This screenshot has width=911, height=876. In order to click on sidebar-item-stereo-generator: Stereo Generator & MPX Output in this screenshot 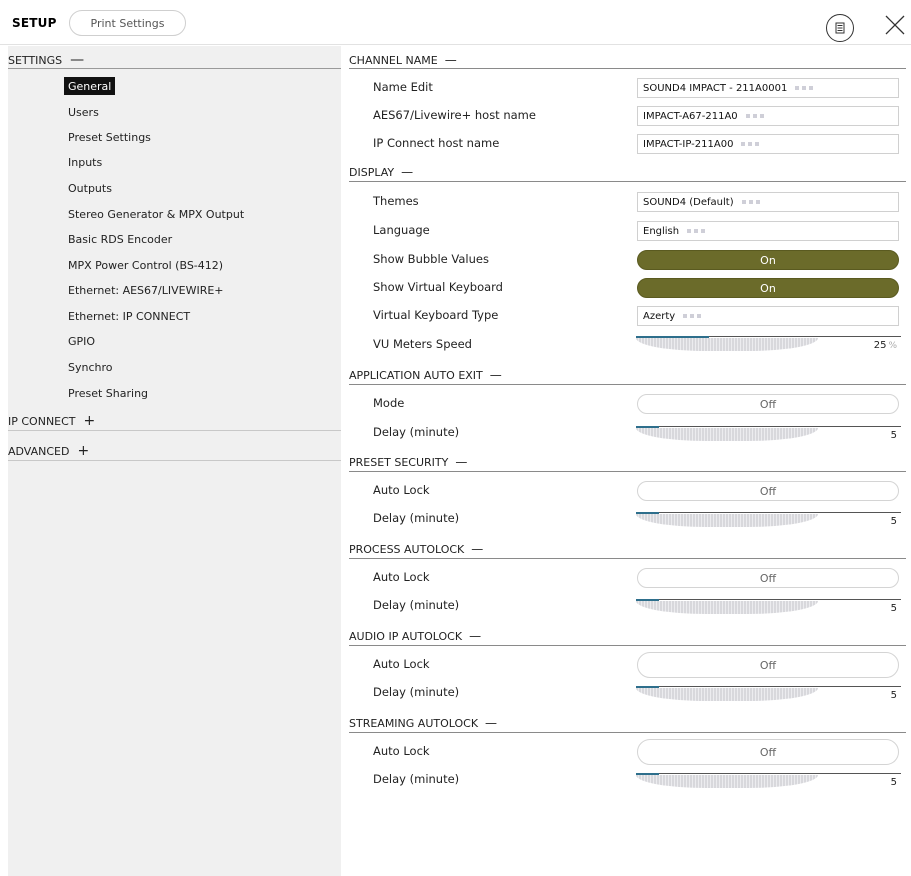, I will do `click(156, 214)`.